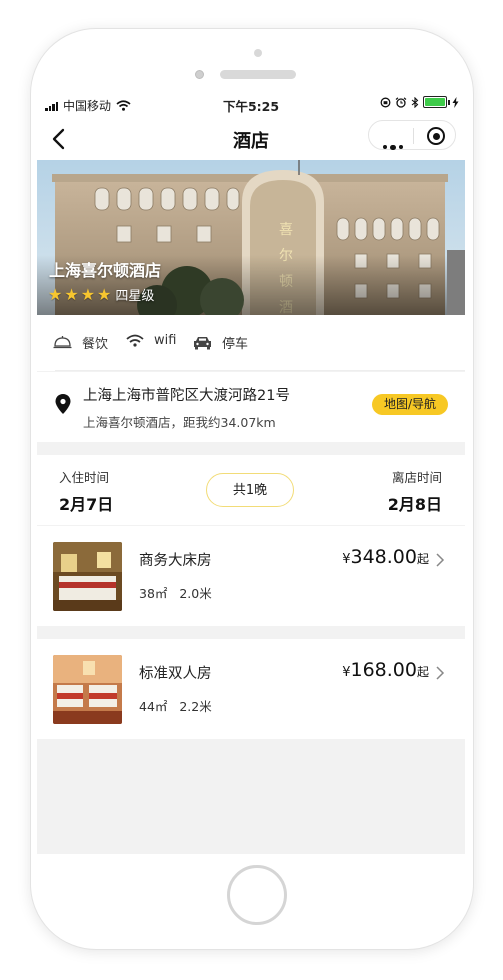 The image size is (503, 980). What do you see at coordinates (251, 576) in the screenshot?
I see `room-item: 商务大床房 38㎡ 2.0米 ¥348.00起` at bounding box center [251, 576].